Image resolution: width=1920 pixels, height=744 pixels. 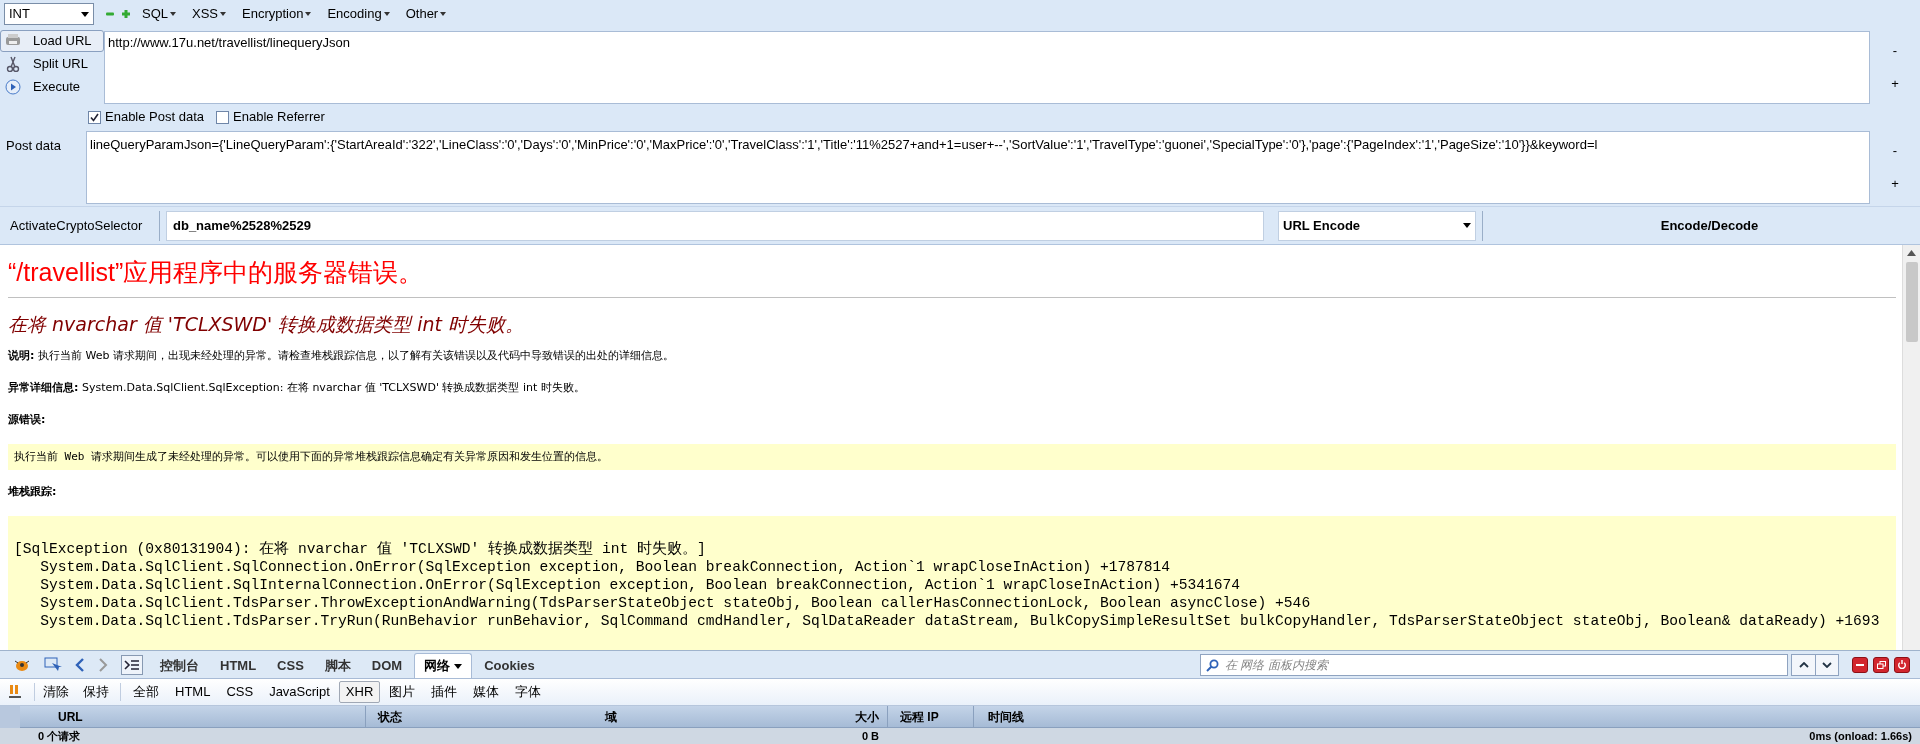 What do you see at coordinates (717, 716) in the screenshot?
I see `column-header: 域` at bounding box center [717, 716].